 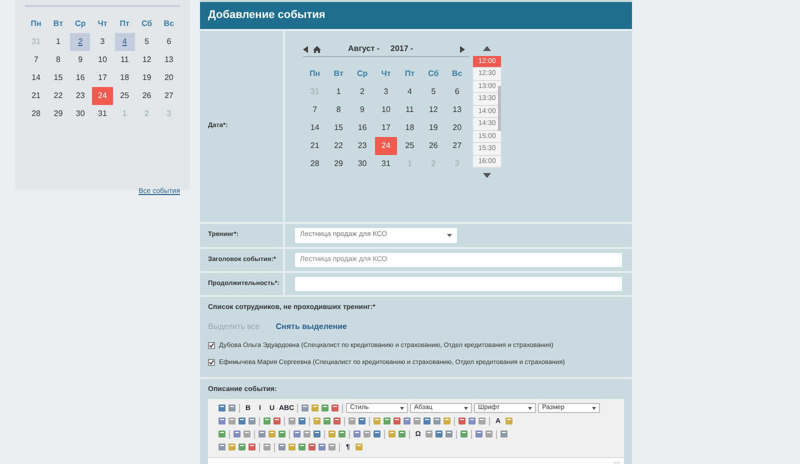 I want to click on calendar-day: 21, so click(x=315, y=145).